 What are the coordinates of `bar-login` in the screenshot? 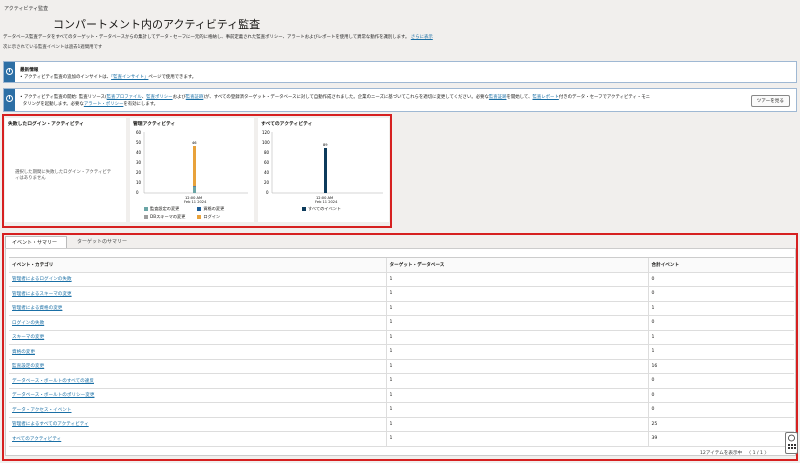 It's located at (194, 166).